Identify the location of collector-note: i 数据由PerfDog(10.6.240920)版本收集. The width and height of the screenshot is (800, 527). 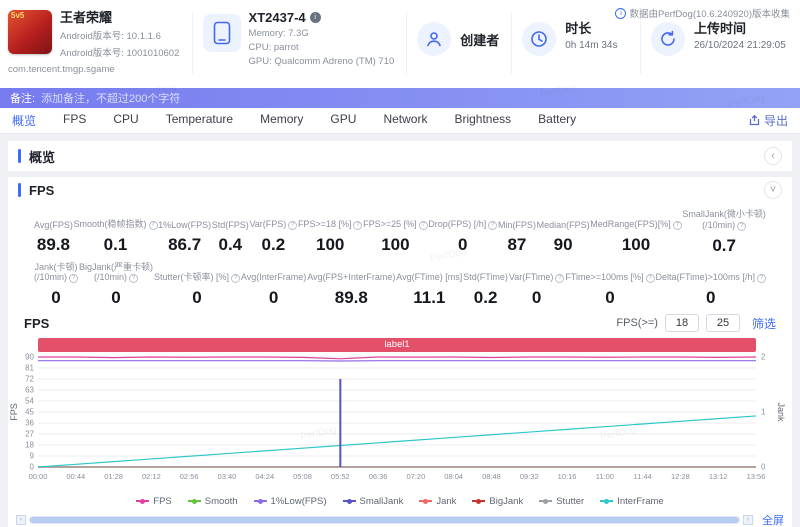
(702, 13).